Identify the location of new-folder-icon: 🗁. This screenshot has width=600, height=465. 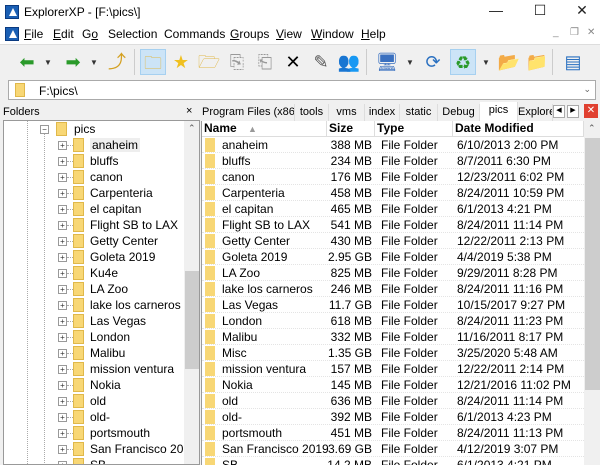
(209, 62).